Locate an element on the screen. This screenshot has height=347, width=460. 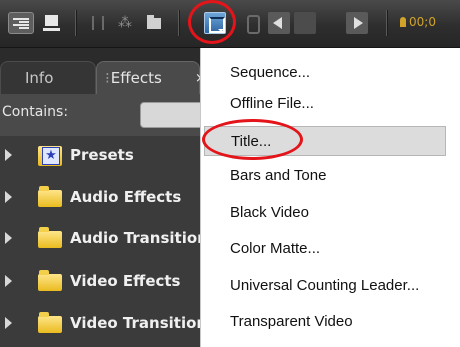
trash-icon is located at coordinates (252, 23).